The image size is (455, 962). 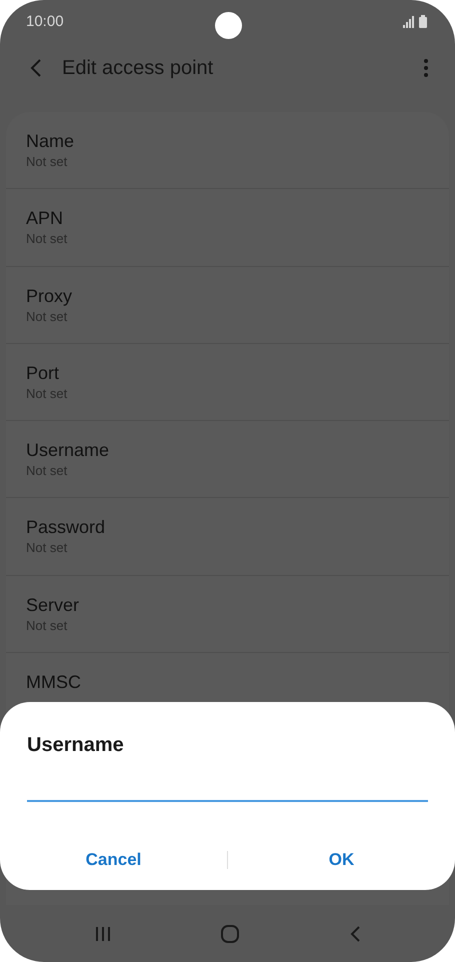 What do you see at coordinates (53, 605) in the screenshot?
I see `row-label: Server` at bounding box center [53, 605].